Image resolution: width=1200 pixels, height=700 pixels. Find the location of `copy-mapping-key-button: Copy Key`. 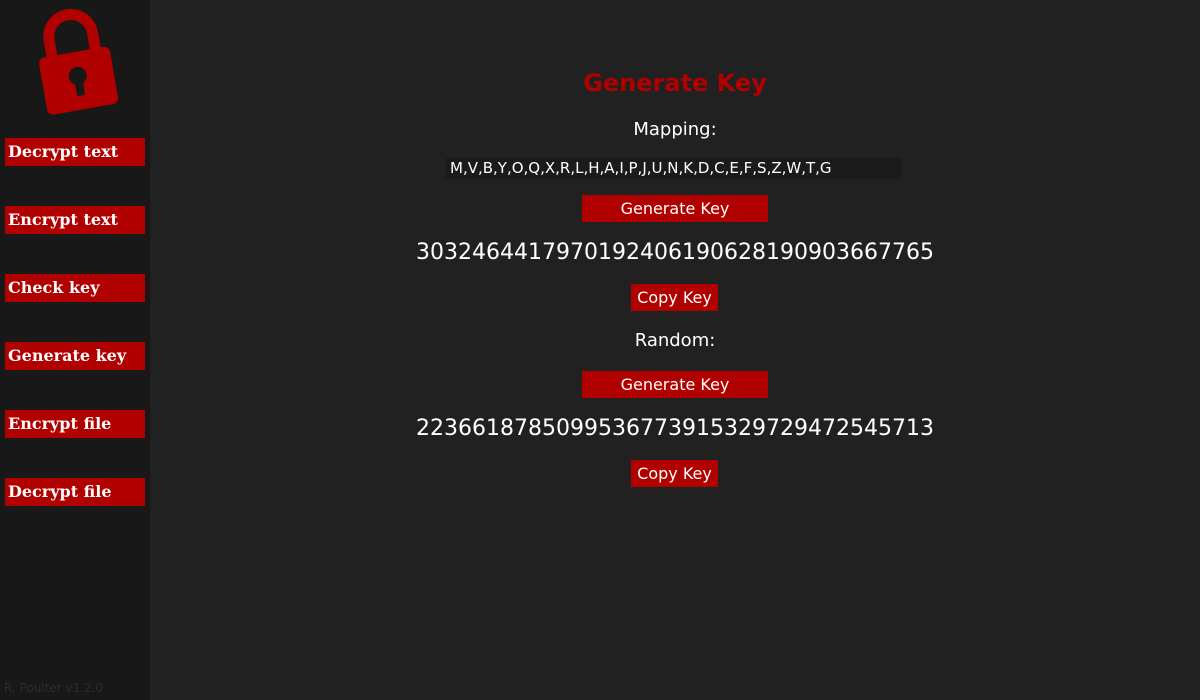

copy-mapping-key-button: Copy Key is located at coordinates (674, 297).